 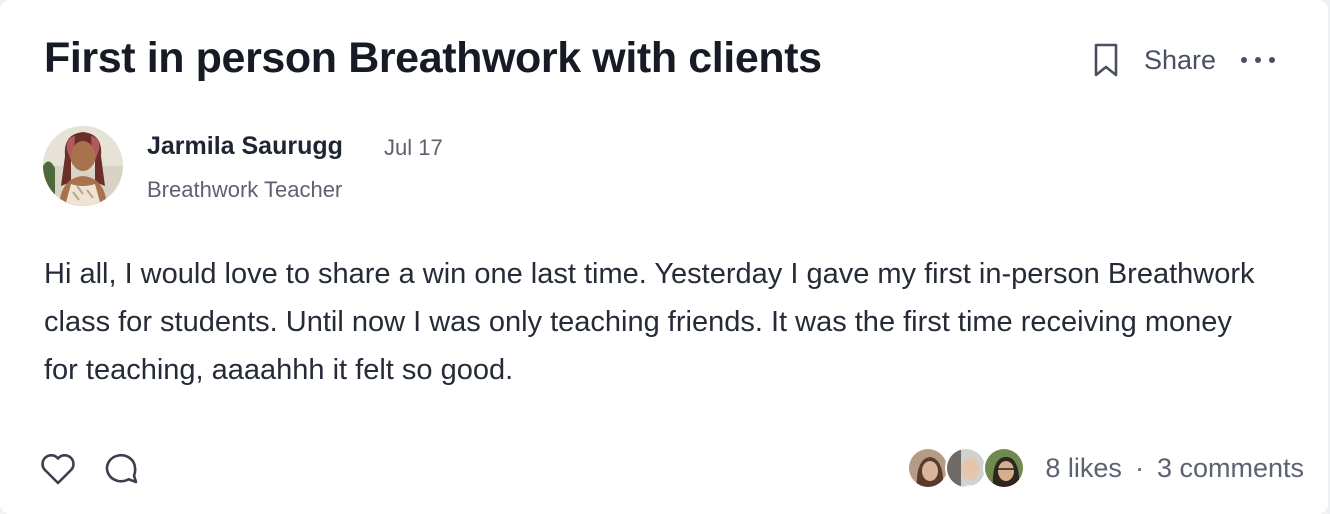 I want to click on author-role: Breathwork Teacher, so click(x=245, y=189).